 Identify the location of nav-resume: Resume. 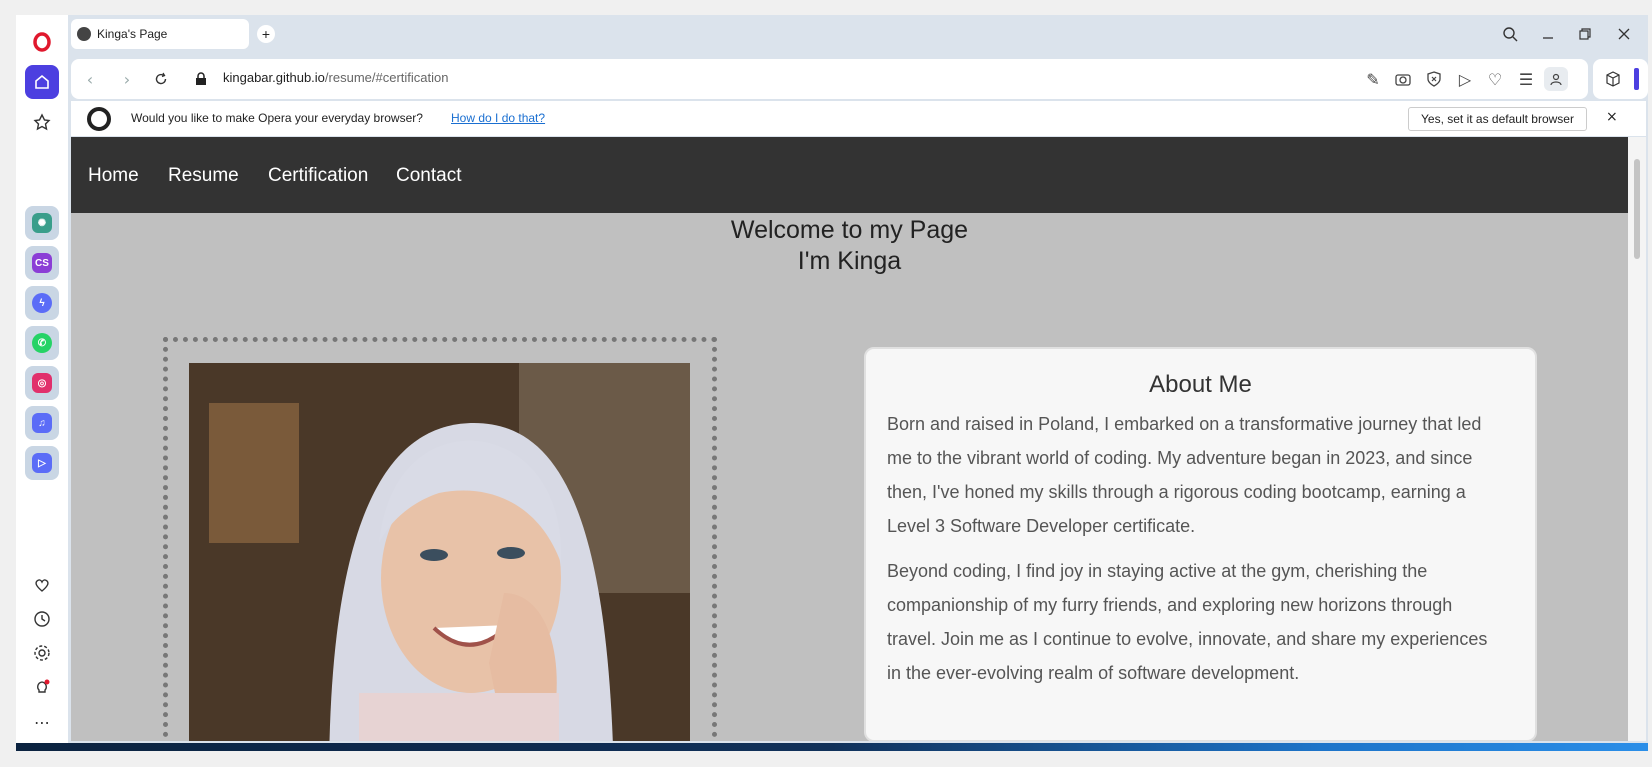
(203, 176).